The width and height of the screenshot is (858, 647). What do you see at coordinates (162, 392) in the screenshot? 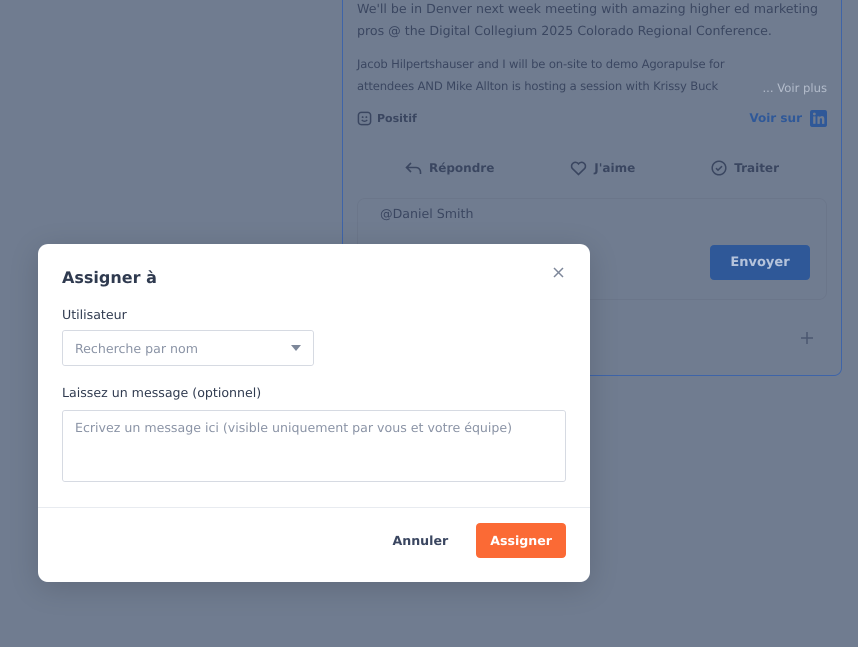
I see `field-label: Laissez un message (optionnel)` at bounding box center [162, 392].